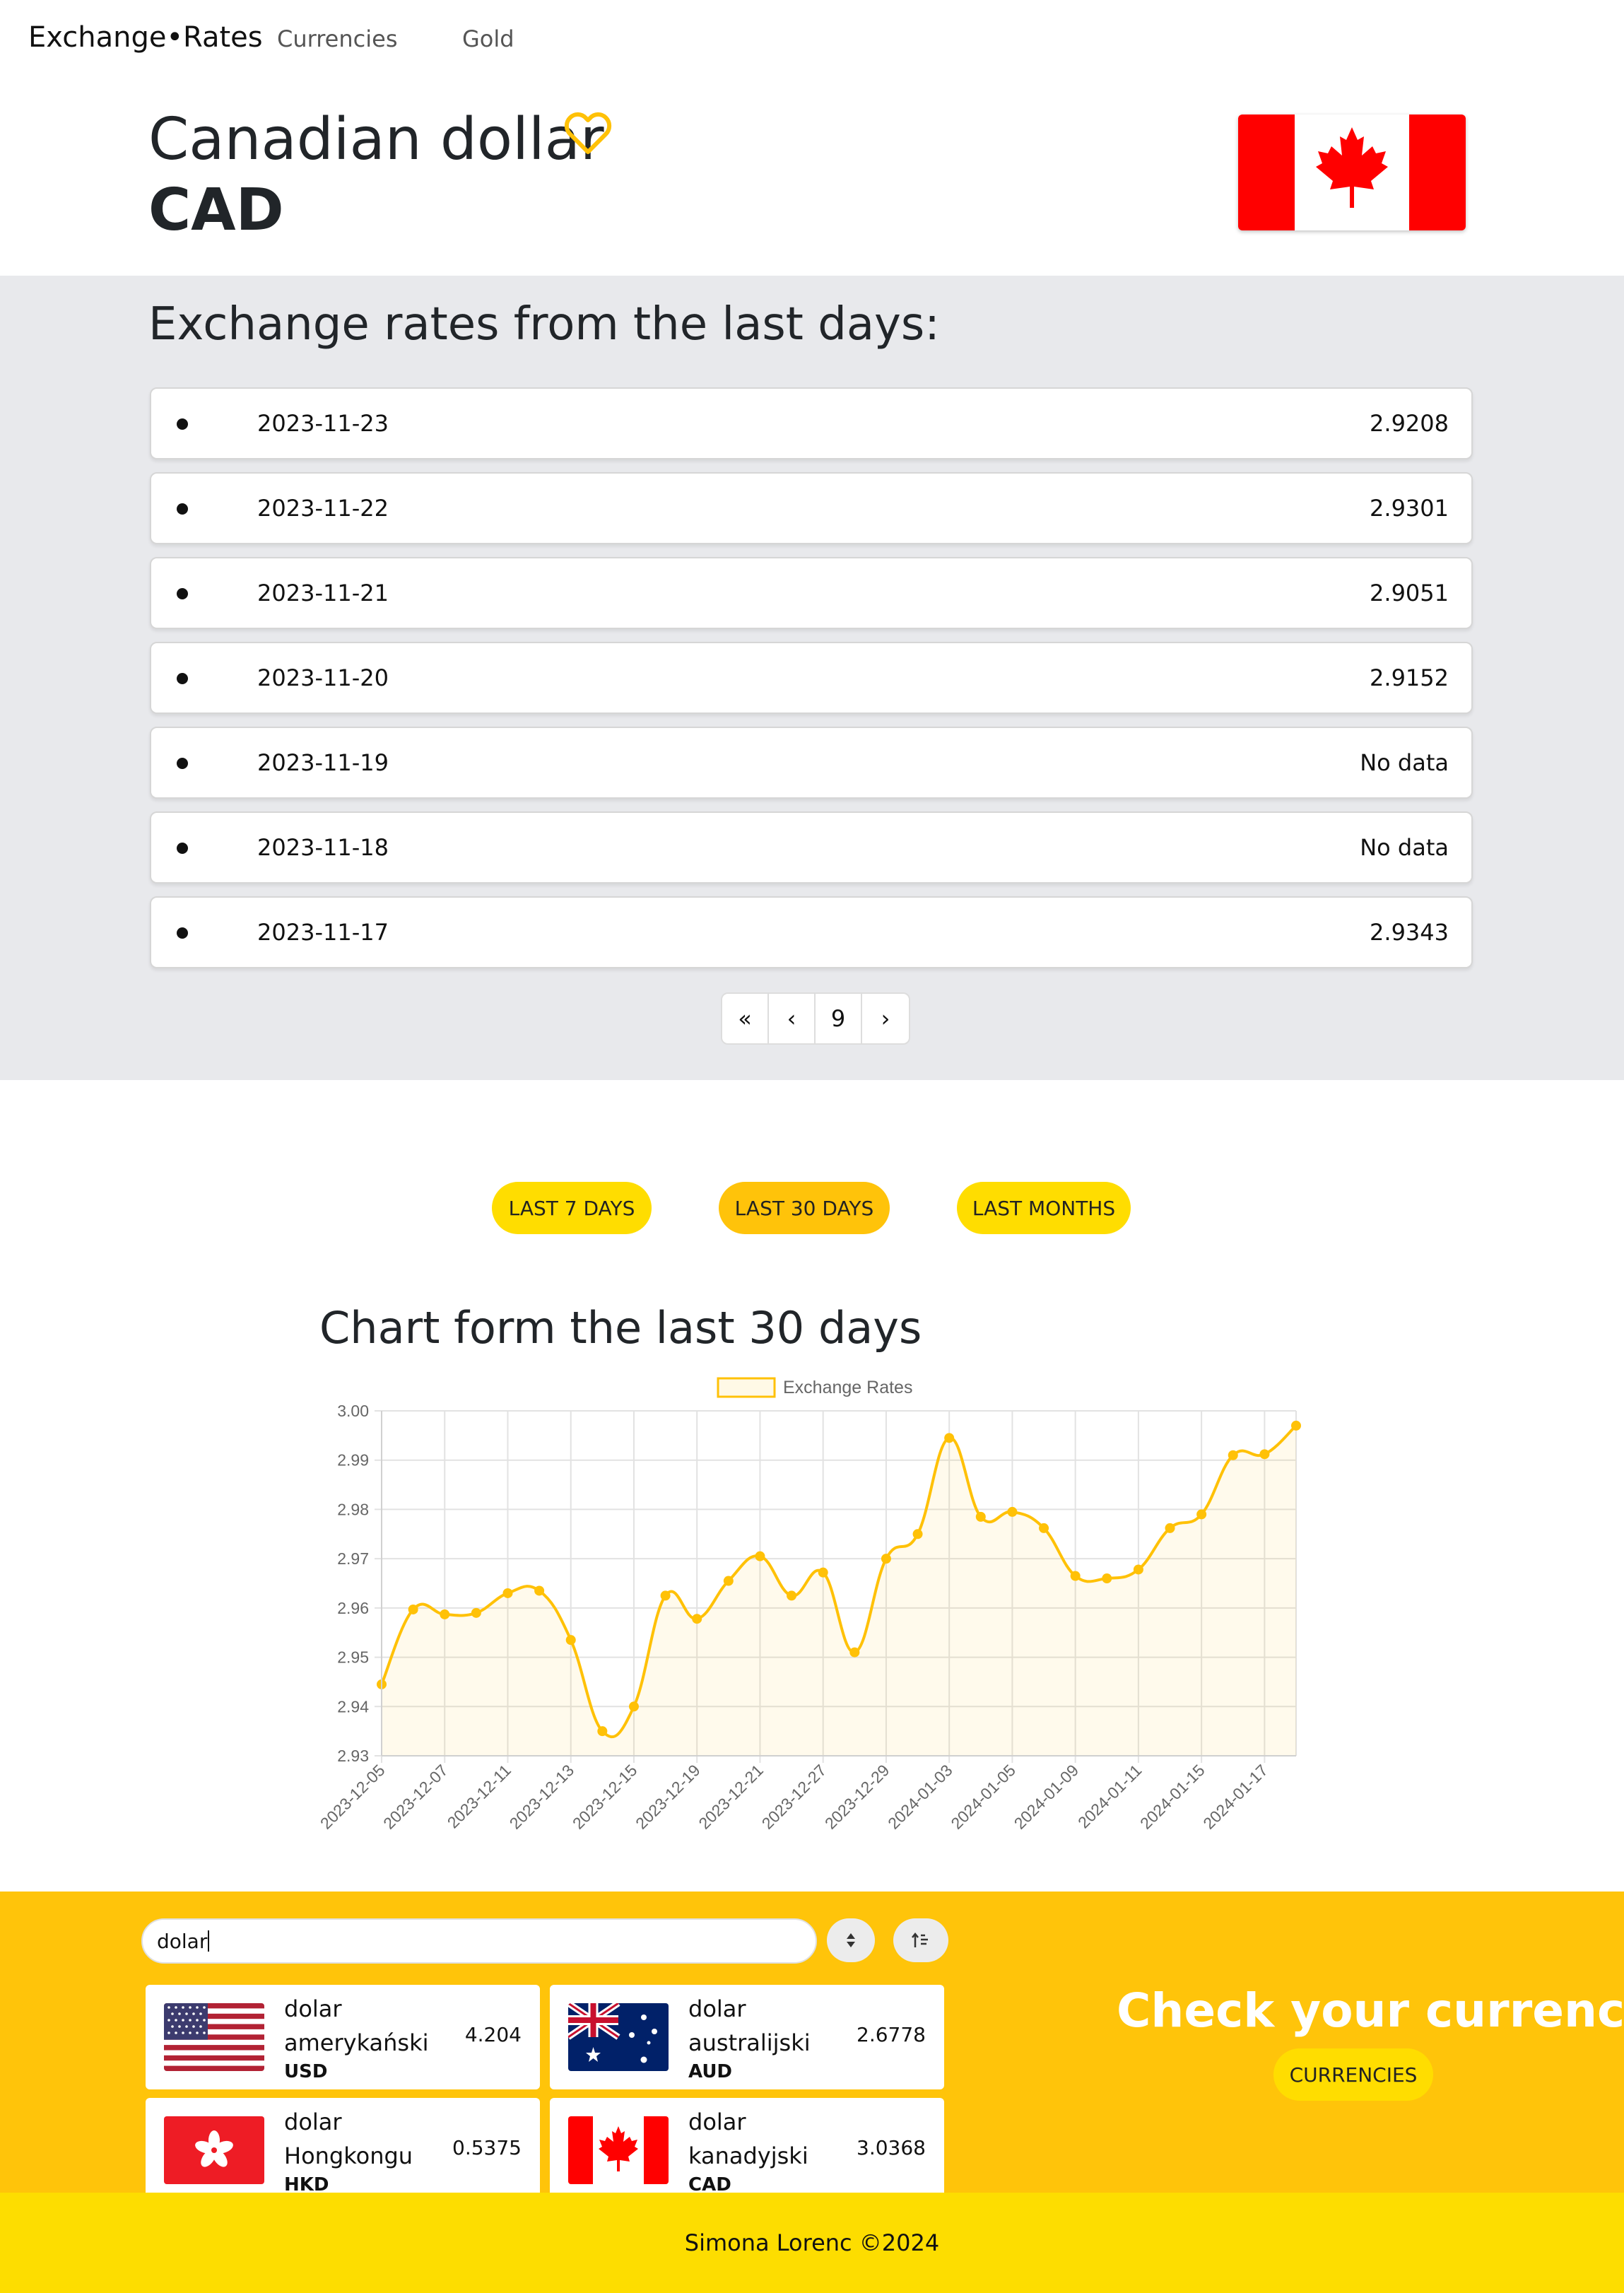 The image size is (1624, 2293). Describe the element at coordinates (605, 1797) in the screenshot. I see `x-tick-label: 2023-12-15` at that location.